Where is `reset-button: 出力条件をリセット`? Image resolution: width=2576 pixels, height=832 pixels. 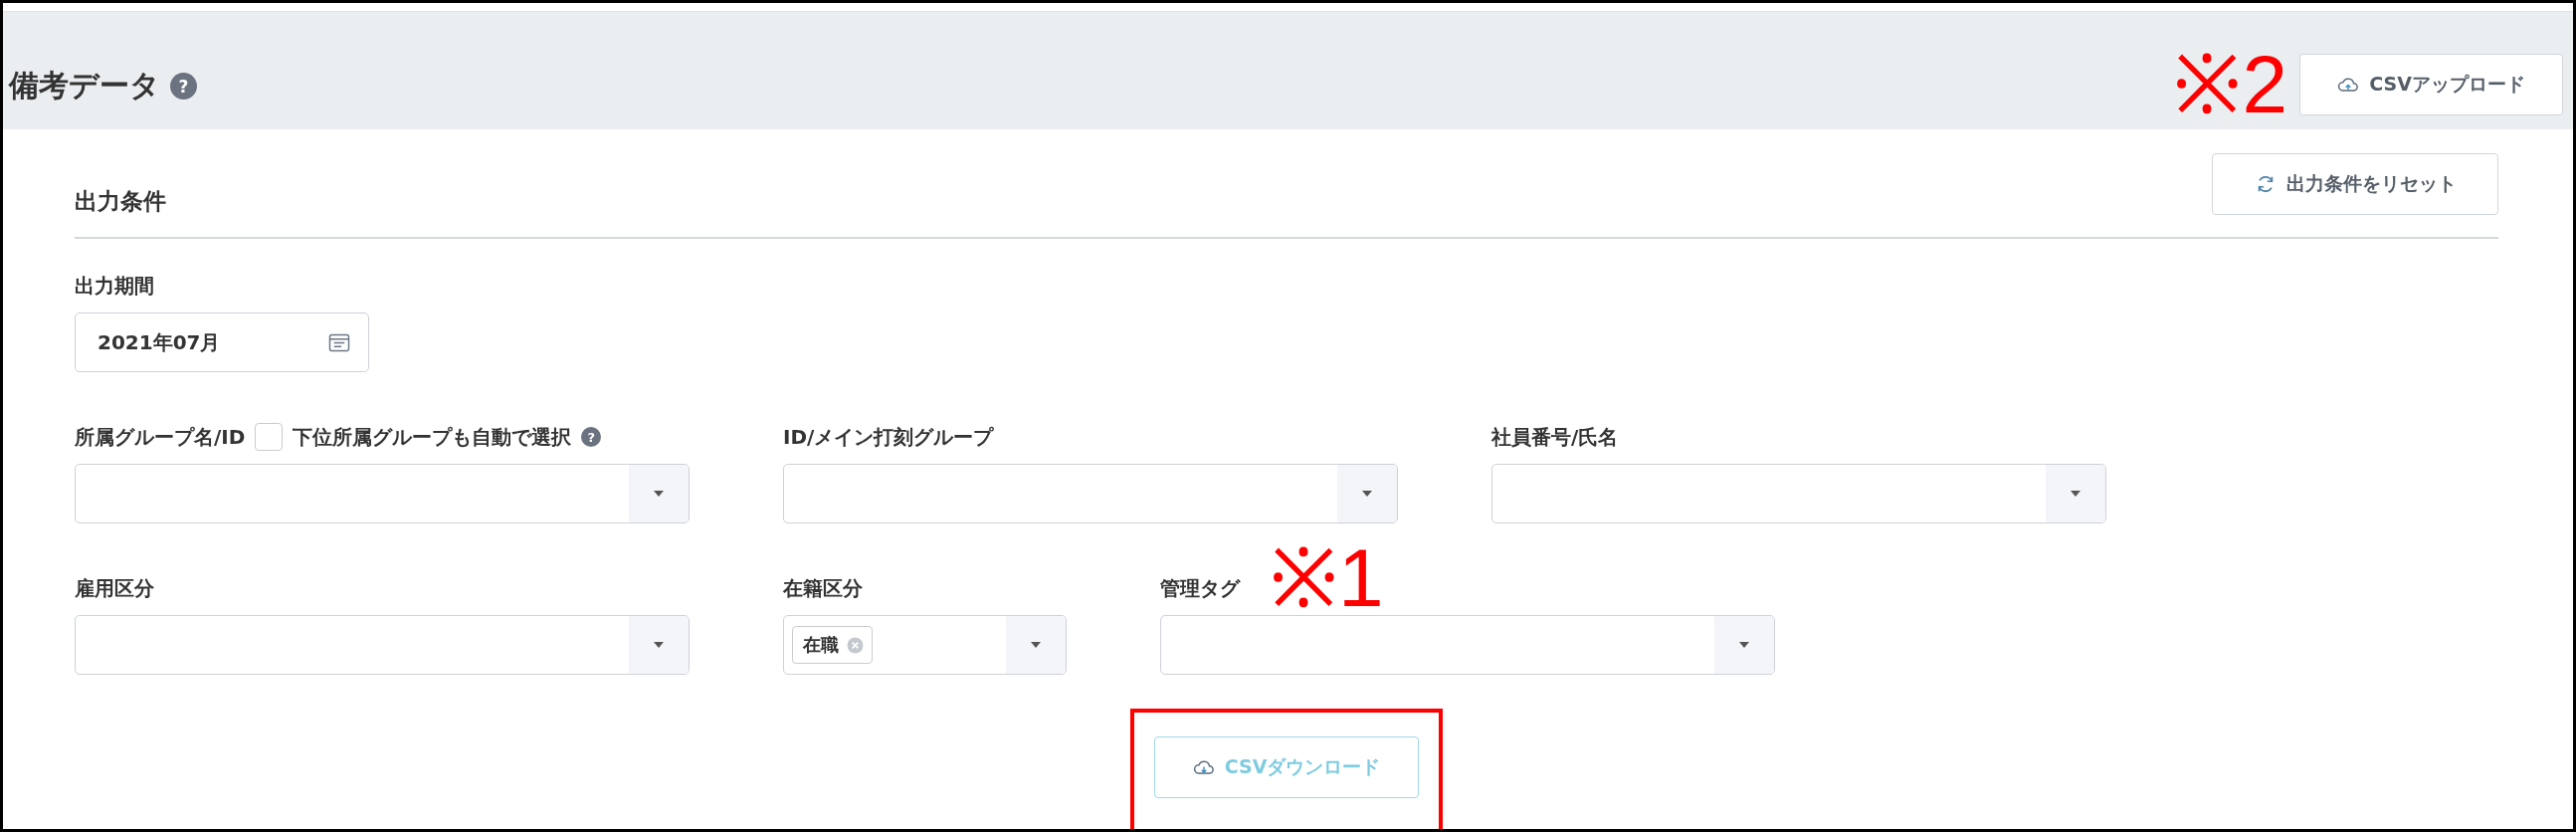
reset-button: 出力条件をリセット is located at coordinates (2355, 184).